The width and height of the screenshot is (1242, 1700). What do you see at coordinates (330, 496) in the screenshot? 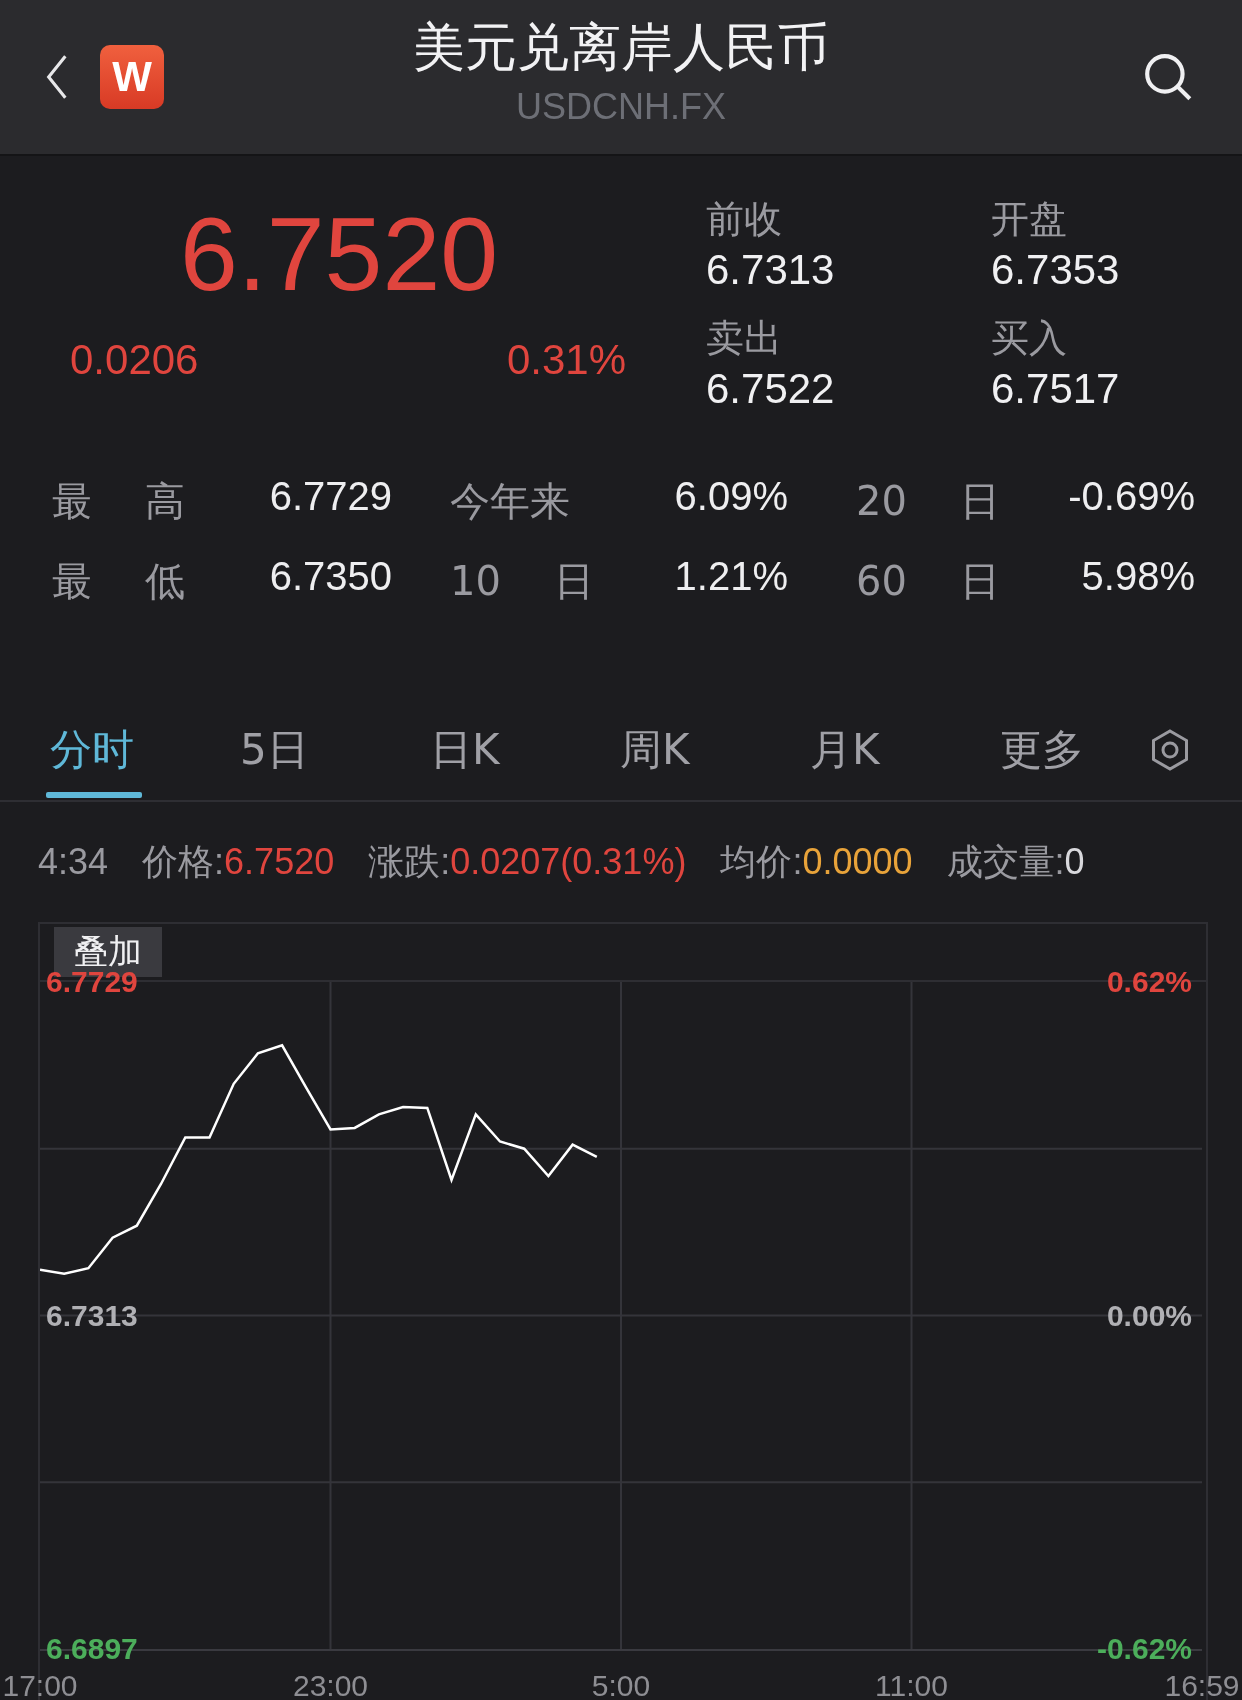
I see `stat-value: 6.7729` at bounding box center [330, 496].